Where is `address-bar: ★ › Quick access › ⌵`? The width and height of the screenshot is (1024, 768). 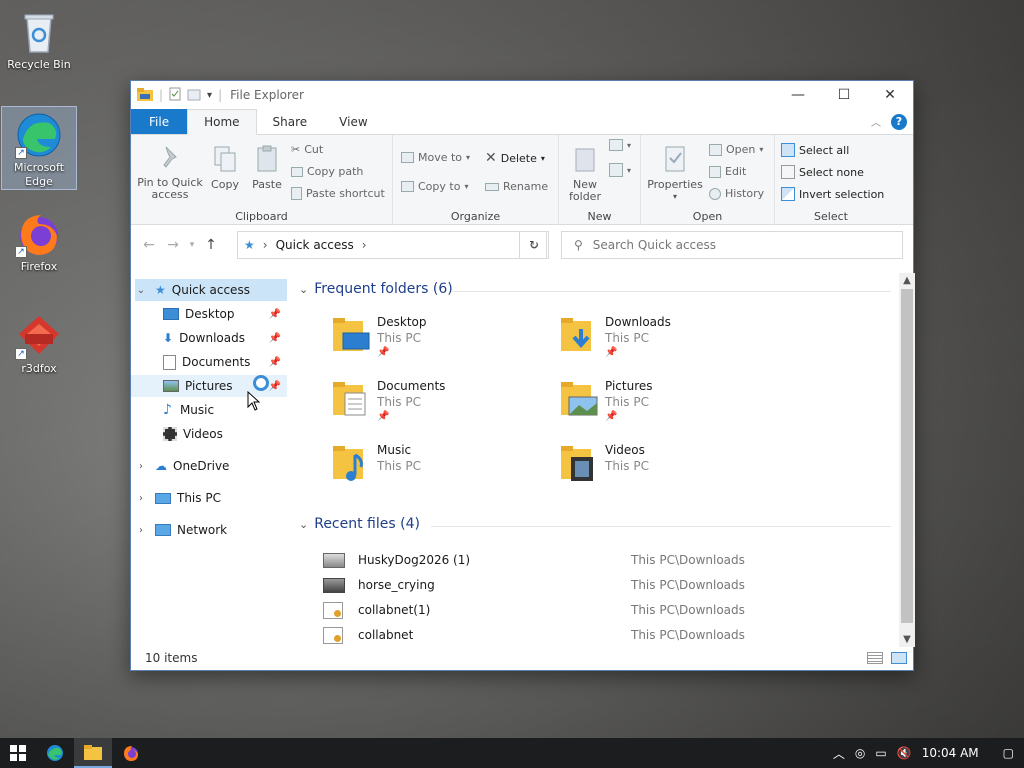
address-bar: ★ › Quick access › ⌵ is located at coordinates (392, 245).